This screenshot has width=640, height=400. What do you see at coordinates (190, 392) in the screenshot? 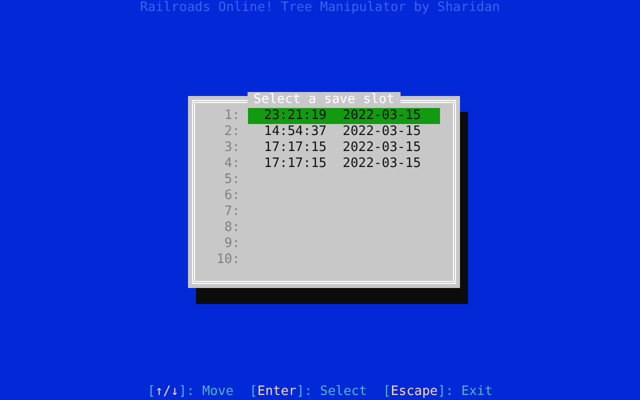
I see `key-hint: [↑/↓]: Move` at bounding box center [190, 392].